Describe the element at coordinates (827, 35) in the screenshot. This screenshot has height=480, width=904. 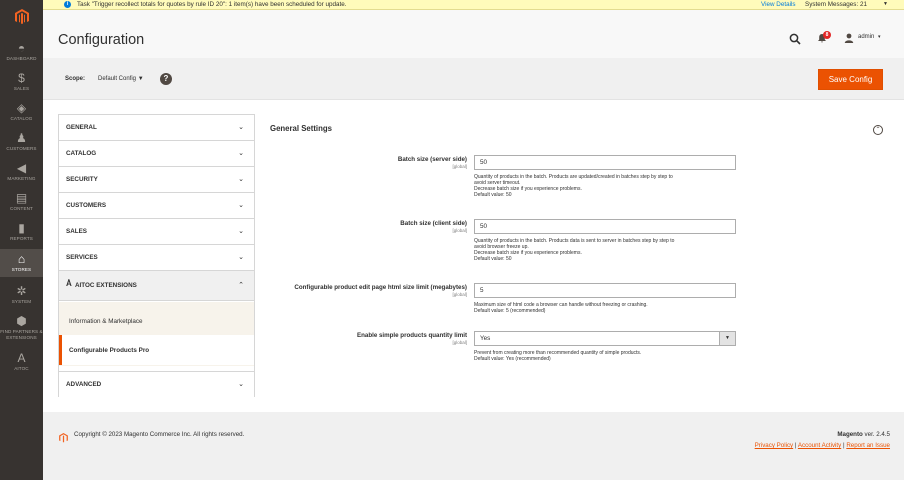
I see `notification-count-badge: 8` at that location.